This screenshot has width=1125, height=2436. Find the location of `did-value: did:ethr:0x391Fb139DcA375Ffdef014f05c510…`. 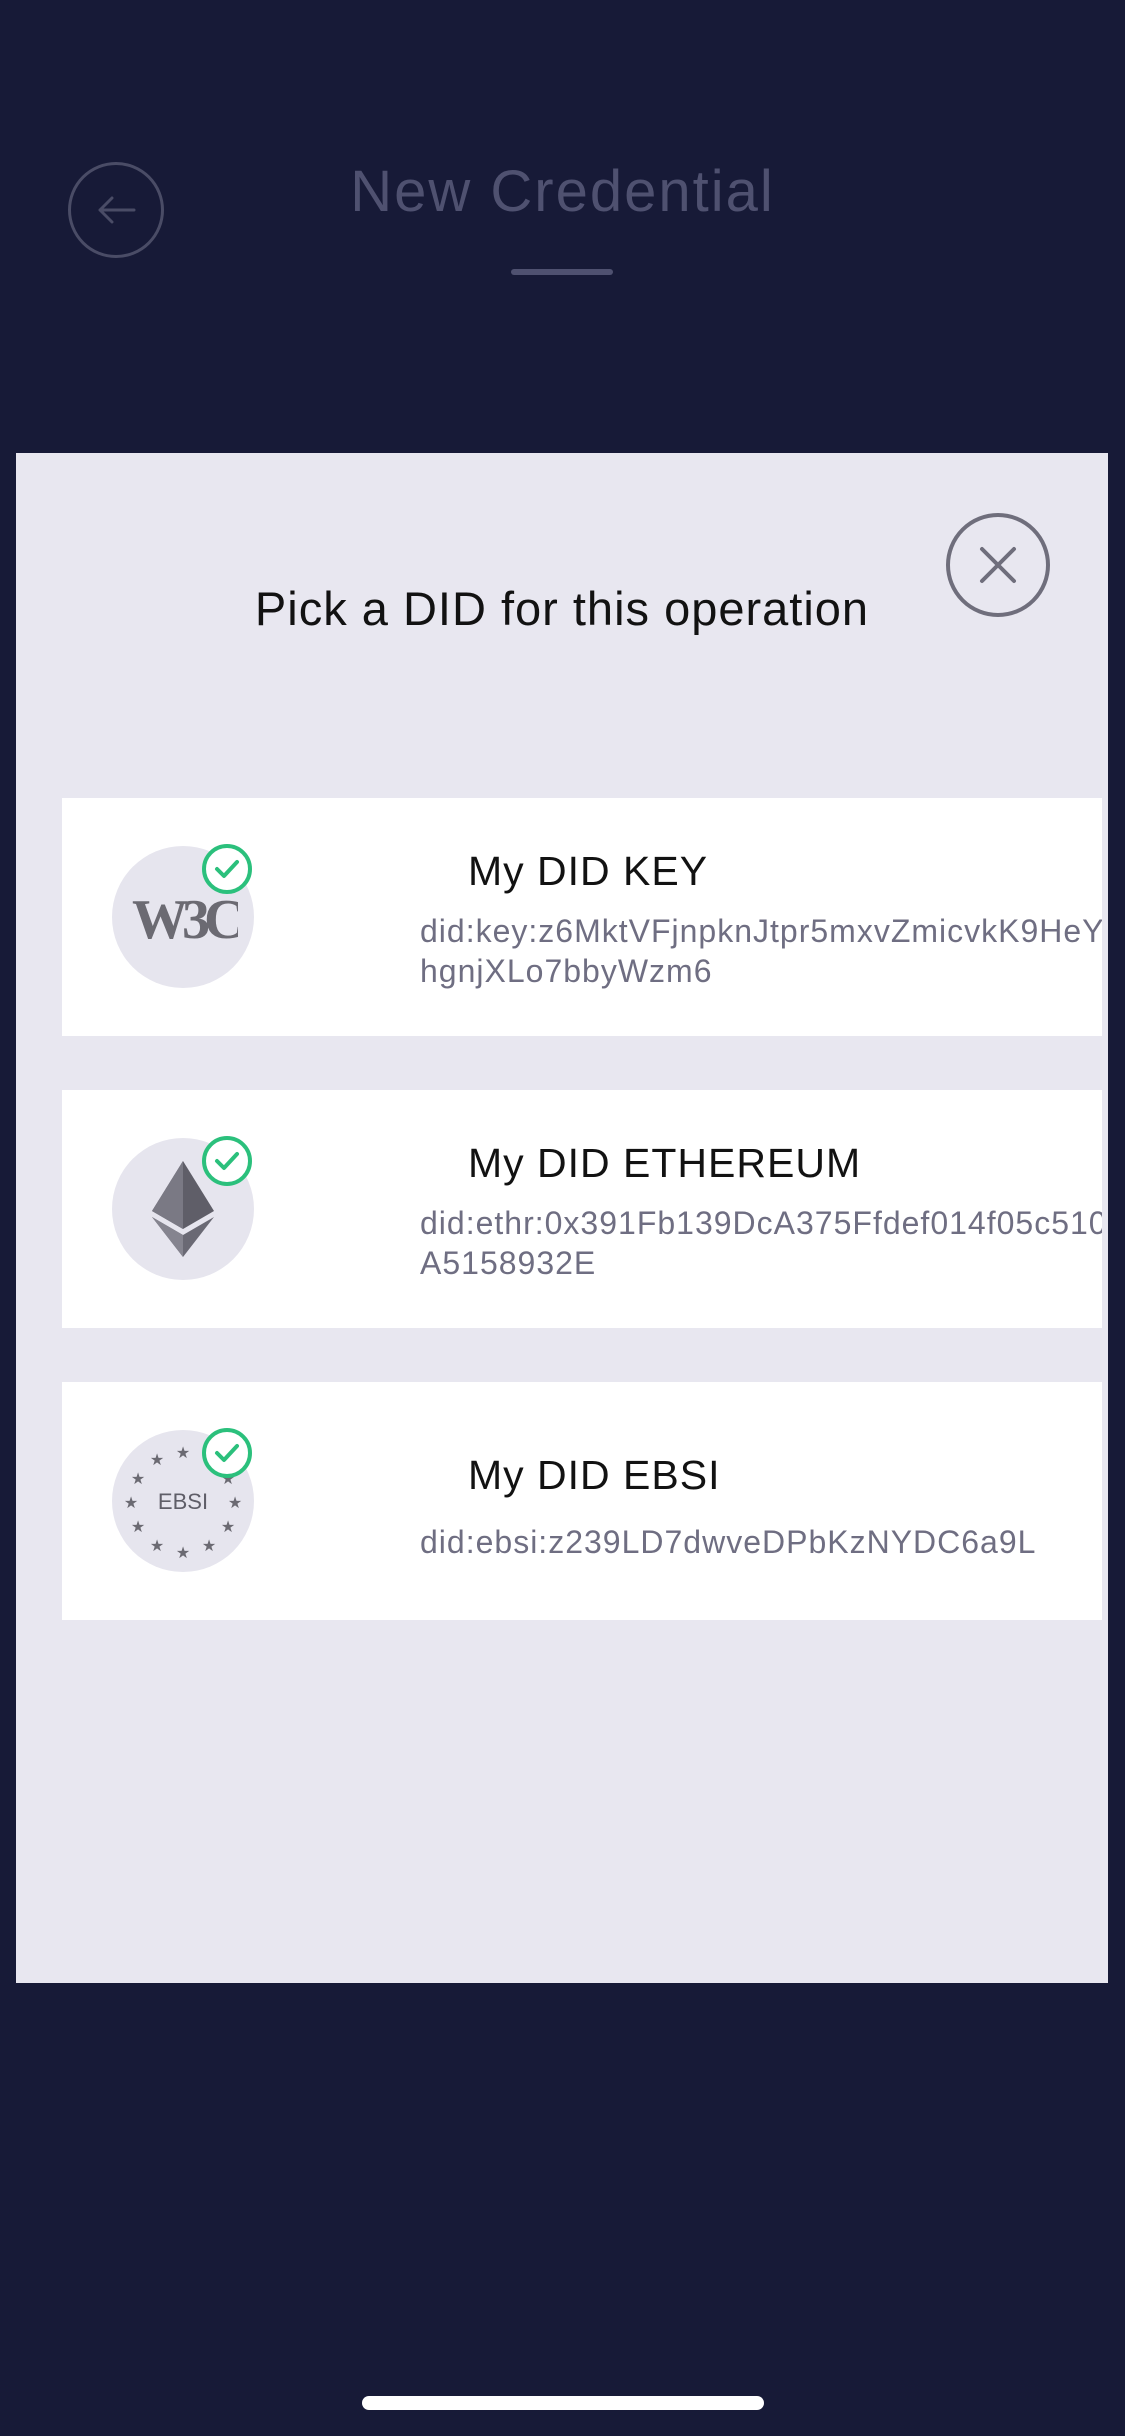

did-value: did:ethr:0x391Fb139DcA375Ffdef014f05c510… is located at coordinates (761, 1243).